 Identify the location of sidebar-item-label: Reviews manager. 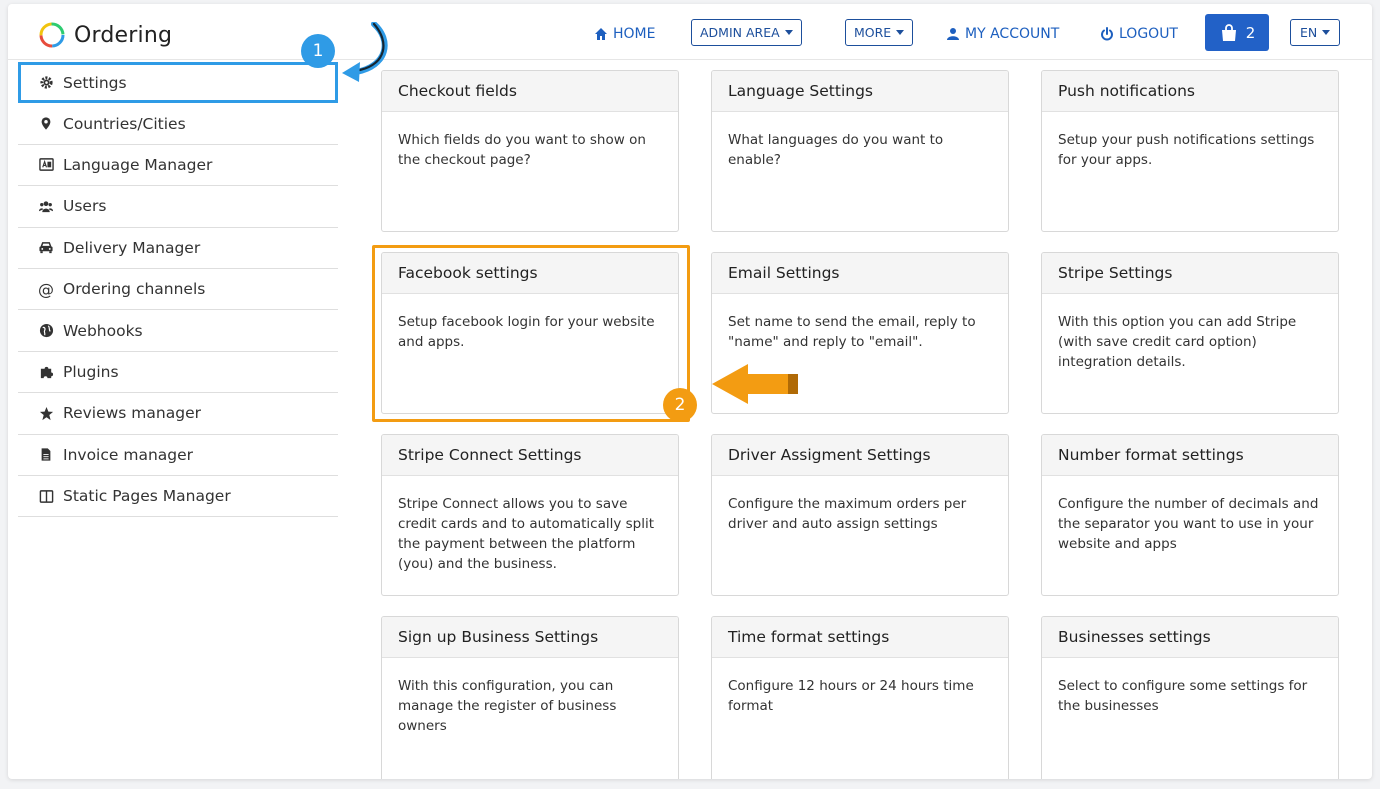
(132, 413).